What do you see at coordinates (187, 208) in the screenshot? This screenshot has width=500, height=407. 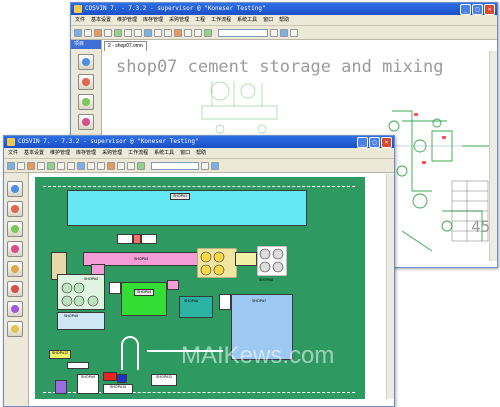 I see `building-cyan: SHOP#1` at bounding box center [187, 208].